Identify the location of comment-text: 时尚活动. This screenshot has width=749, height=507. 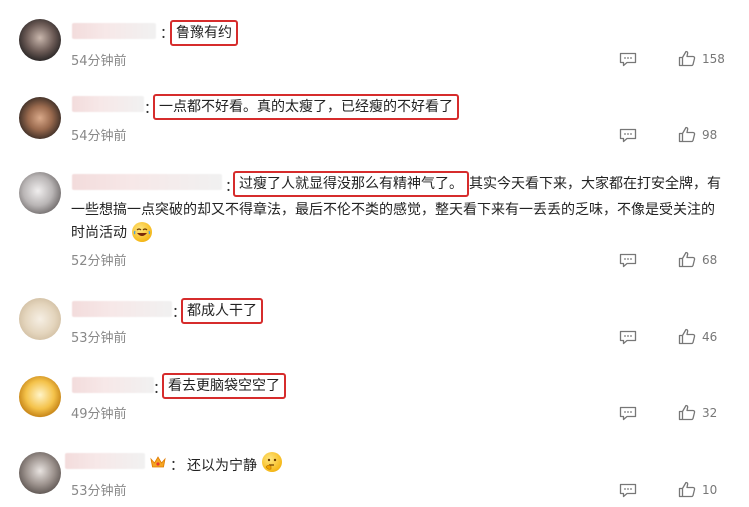
(99, 233).